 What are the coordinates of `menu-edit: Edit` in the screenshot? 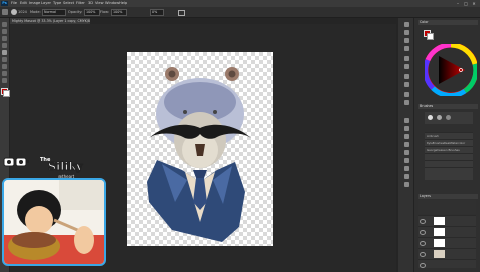 It's located at (23, 3).